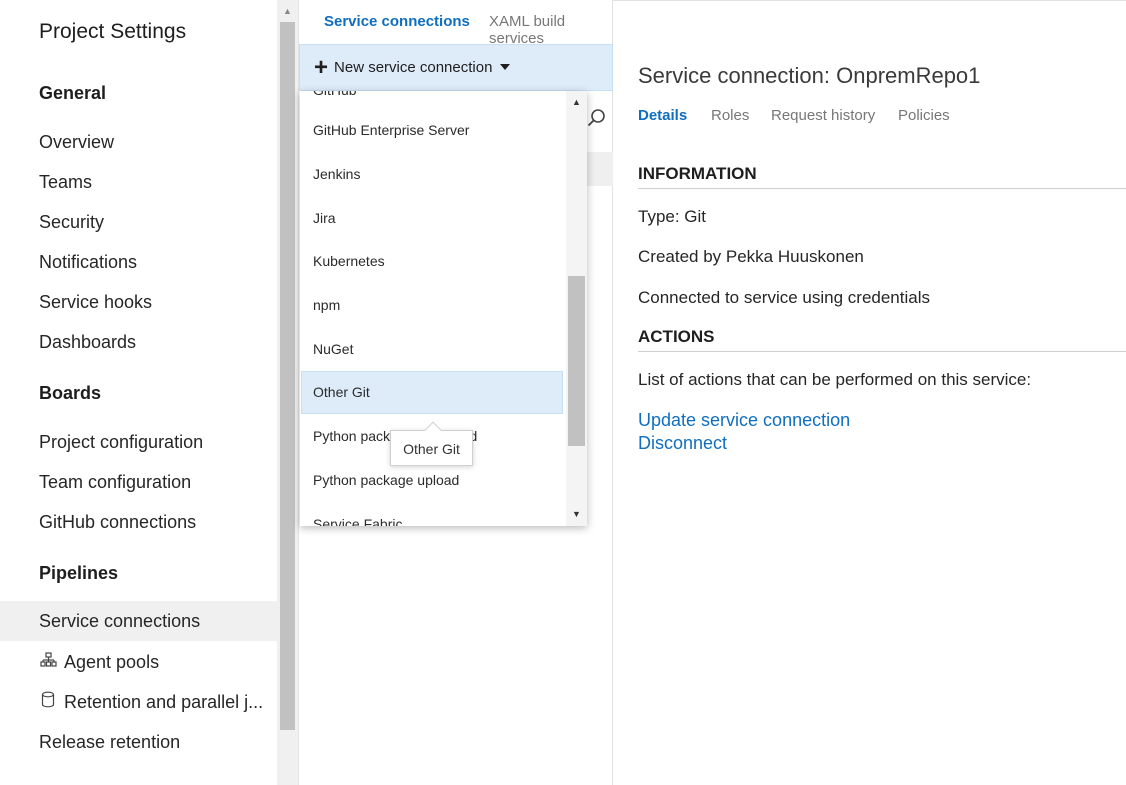 The height and width of the screenshot is (785, 1126). I want to click on nav-item-project-configuration: Project configuration, so click(138, 442).